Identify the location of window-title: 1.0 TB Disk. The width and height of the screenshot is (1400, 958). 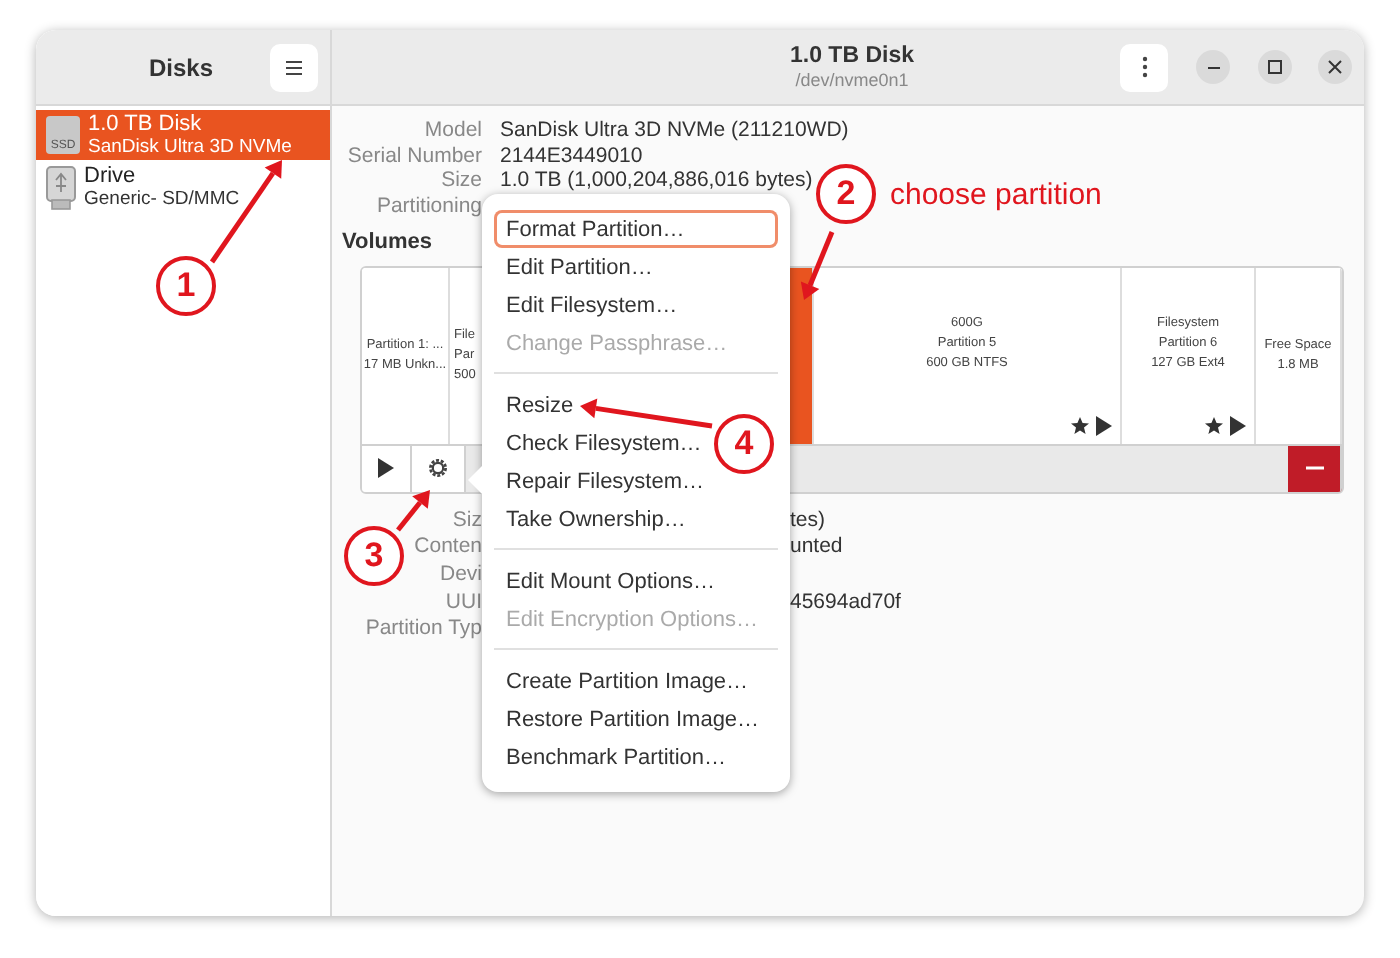
(852, 56).